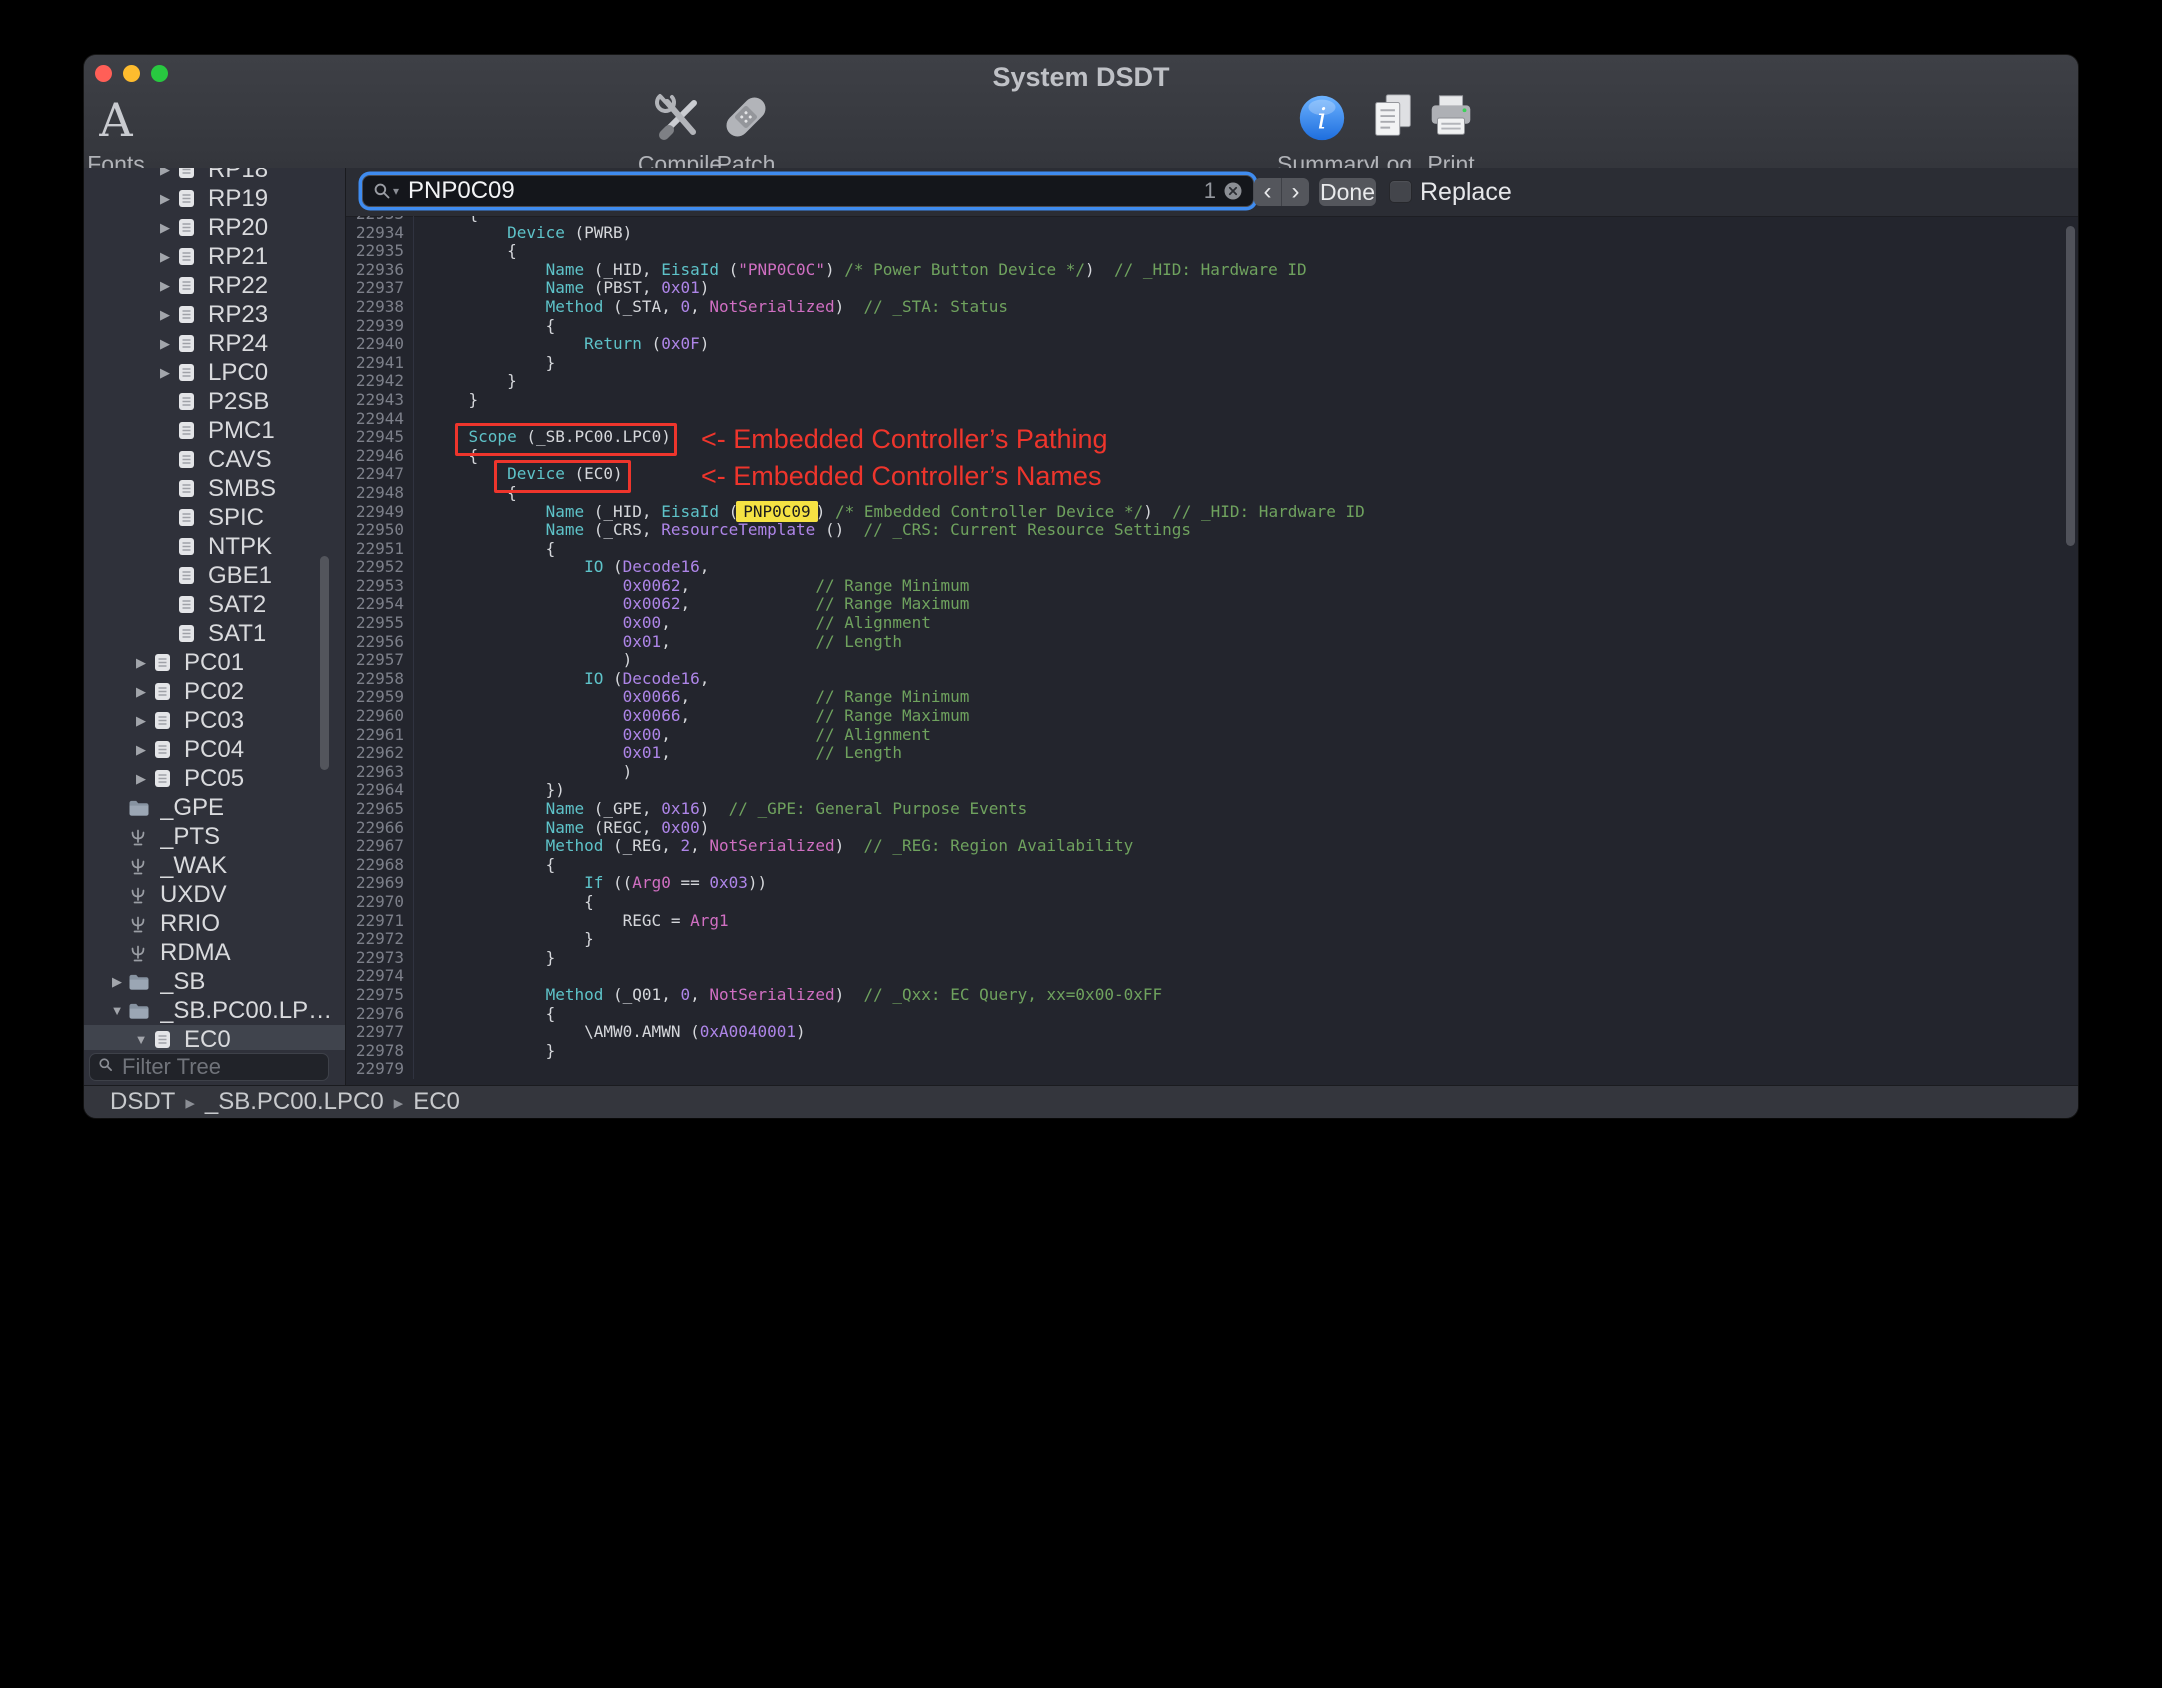  Describe the element at coordinates (214, 430) in the screenshot. I see `sidebar-item-pmc1: PMC1` at that location.